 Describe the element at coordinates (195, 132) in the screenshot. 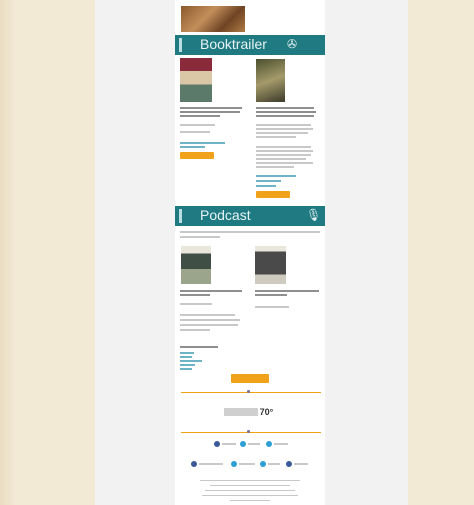

I see `book-meta` at that location.